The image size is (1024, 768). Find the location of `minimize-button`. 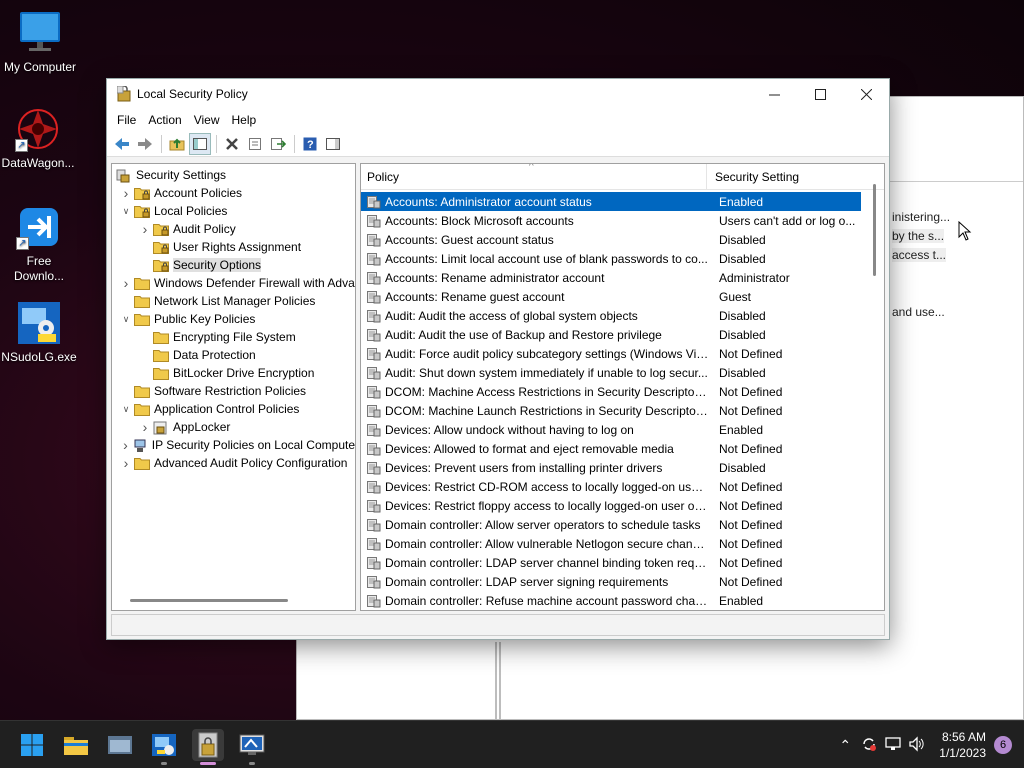

minimize-button is located at coordinates (774, 94).